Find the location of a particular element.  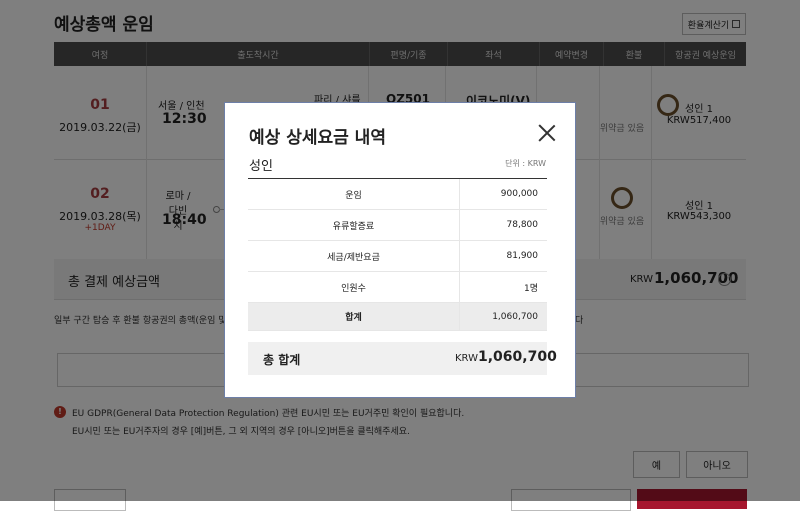

table-row: 운임 900,000 is located at coordinates (397, 194).